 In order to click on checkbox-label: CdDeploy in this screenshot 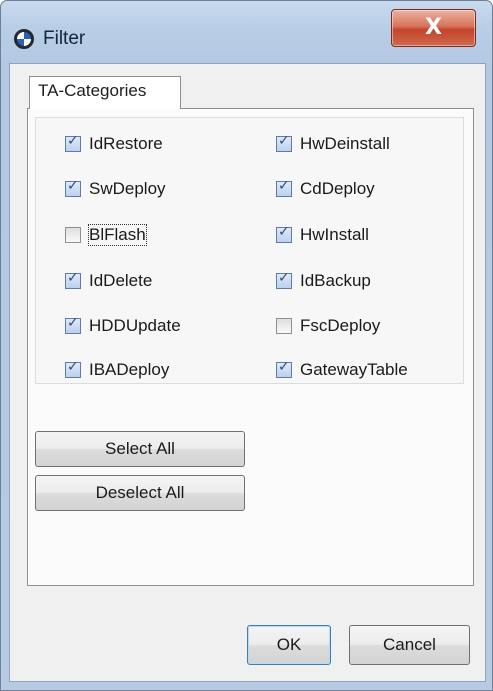, I will do `click(337, 188)`.